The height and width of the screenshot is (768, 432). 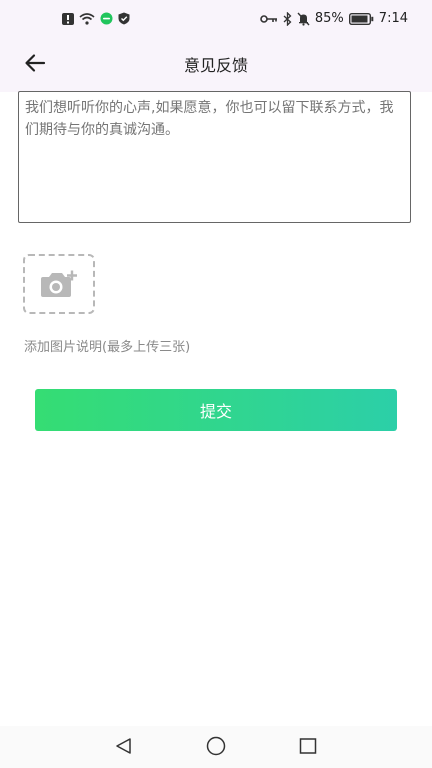 I want to click on image-upload-hint: 添加图片说明(最多上传三张), so click(x=107, y=347).